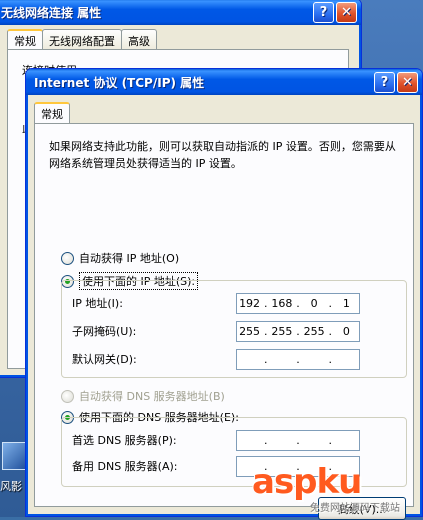 Image resolution: width=423 pixels, height=520 pixels. Describe the element at coordinates (355, 508) in the screenshot. I see `watermark-subtitle: 免费网站源码下载站` at that location.